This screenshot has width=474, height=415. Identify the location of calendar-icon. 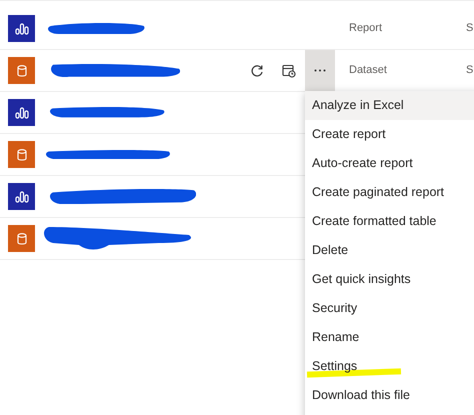
(289, 71).